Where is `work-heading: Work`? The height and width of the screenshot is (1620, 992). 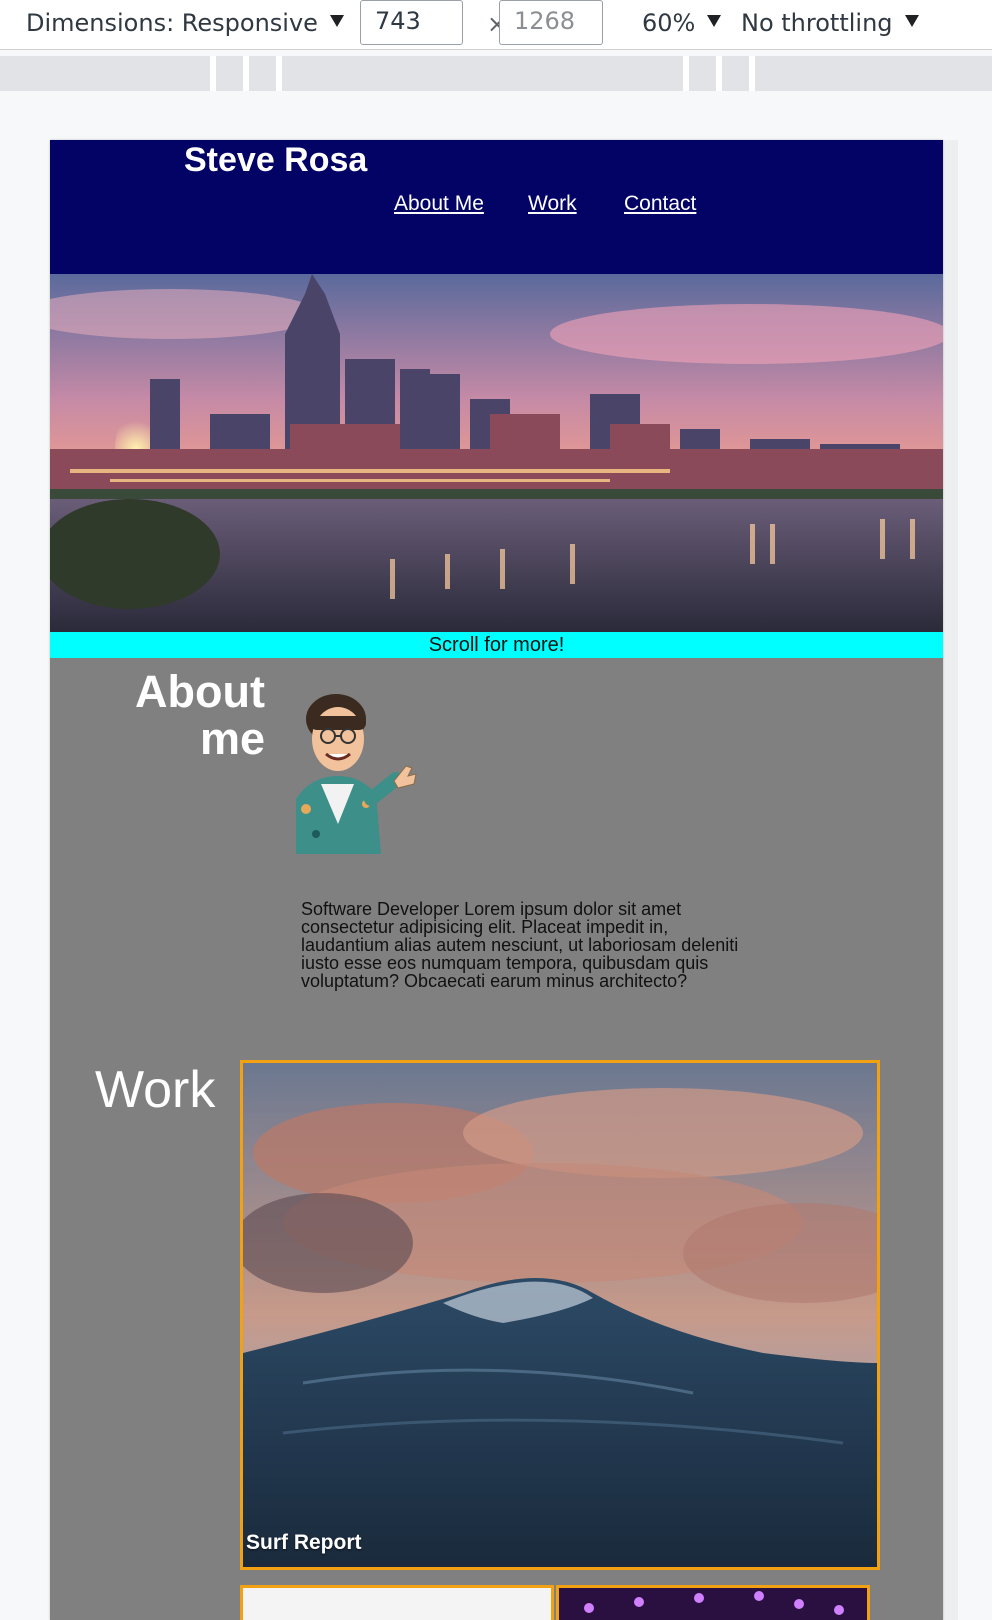
work-heading: Work is located at coordinates (155, 1090).